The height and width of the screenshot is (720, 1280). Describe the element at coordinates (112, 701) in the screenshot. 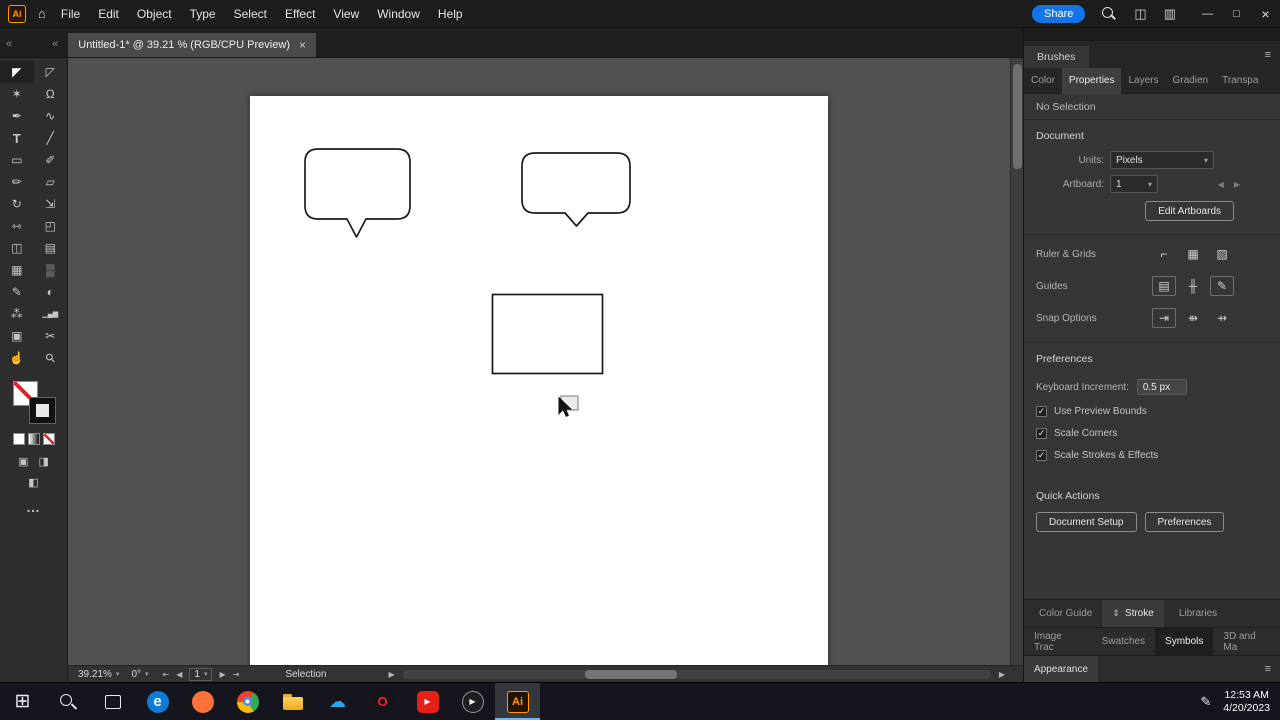

I see `task-view-icon` at that location.